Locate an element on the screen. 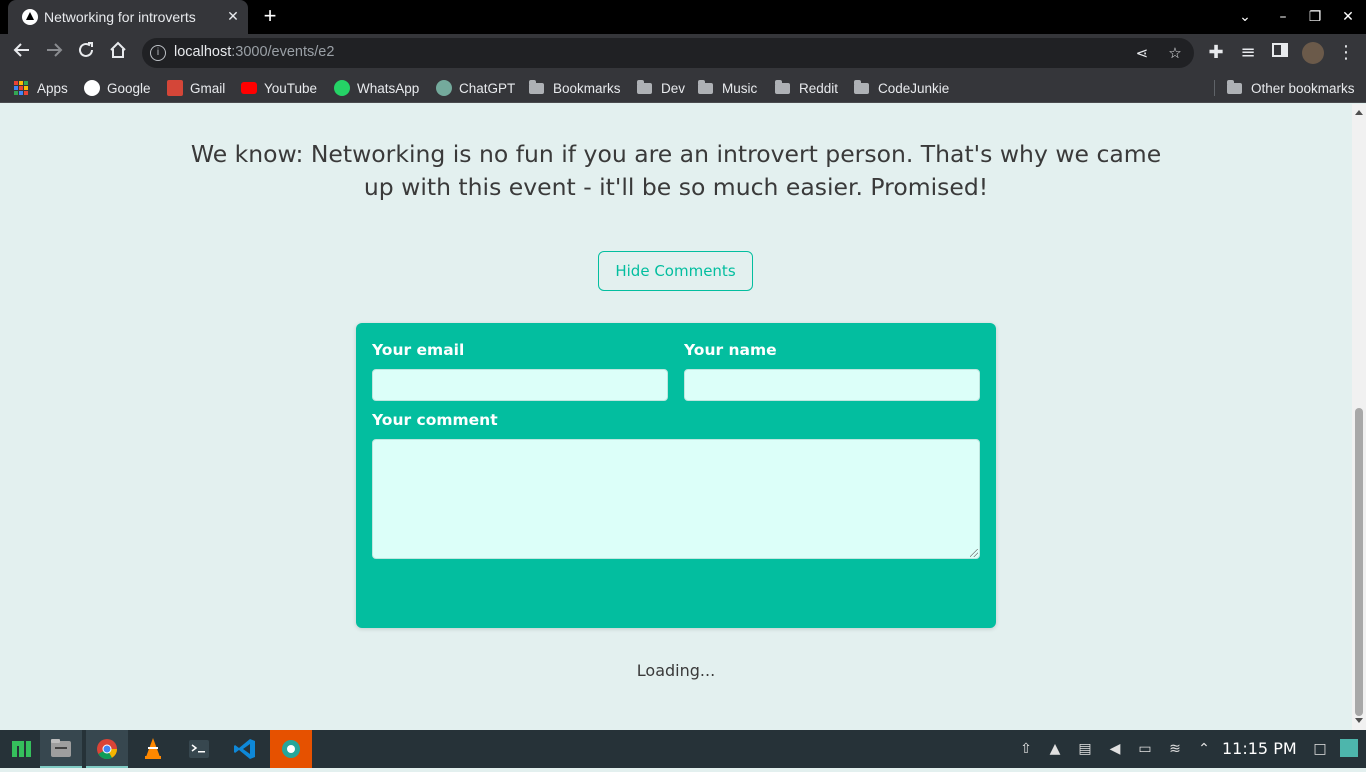  comment-textarea is located at coordinates (676, 499).